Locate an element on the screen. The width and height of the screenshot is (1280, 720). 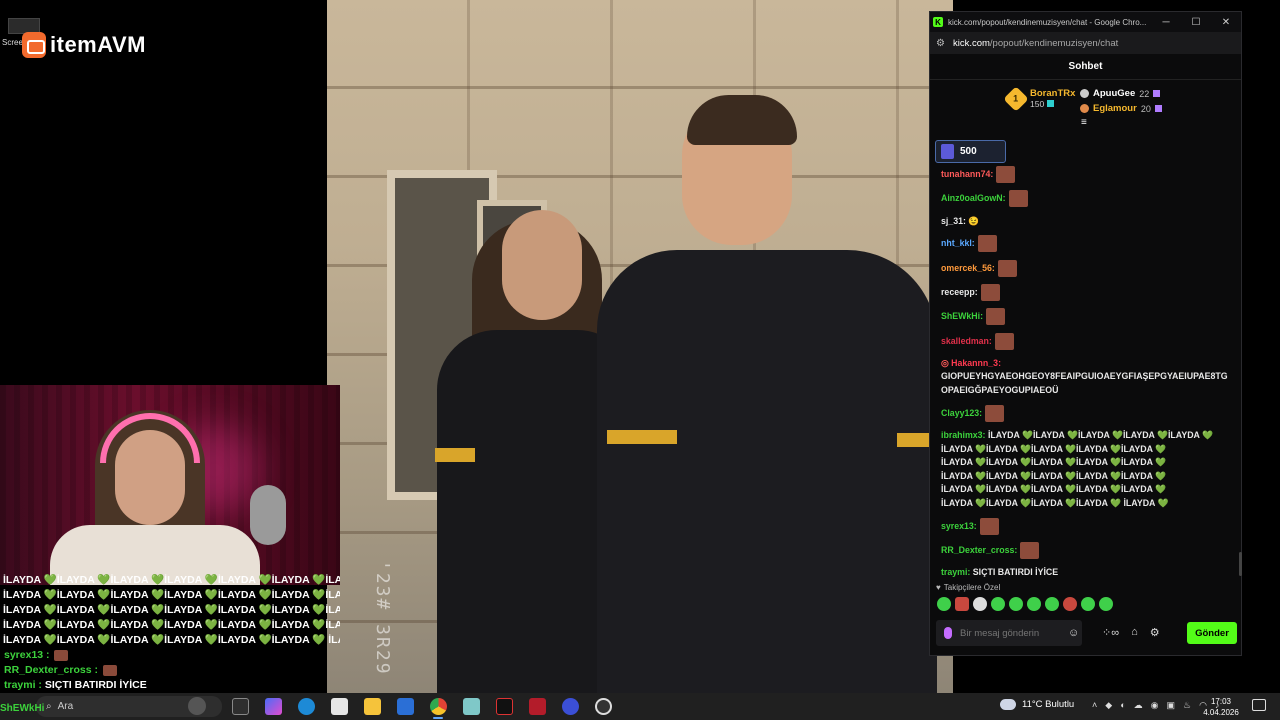
maximize-icon: ☐ is located at coordinates (1196, 22).